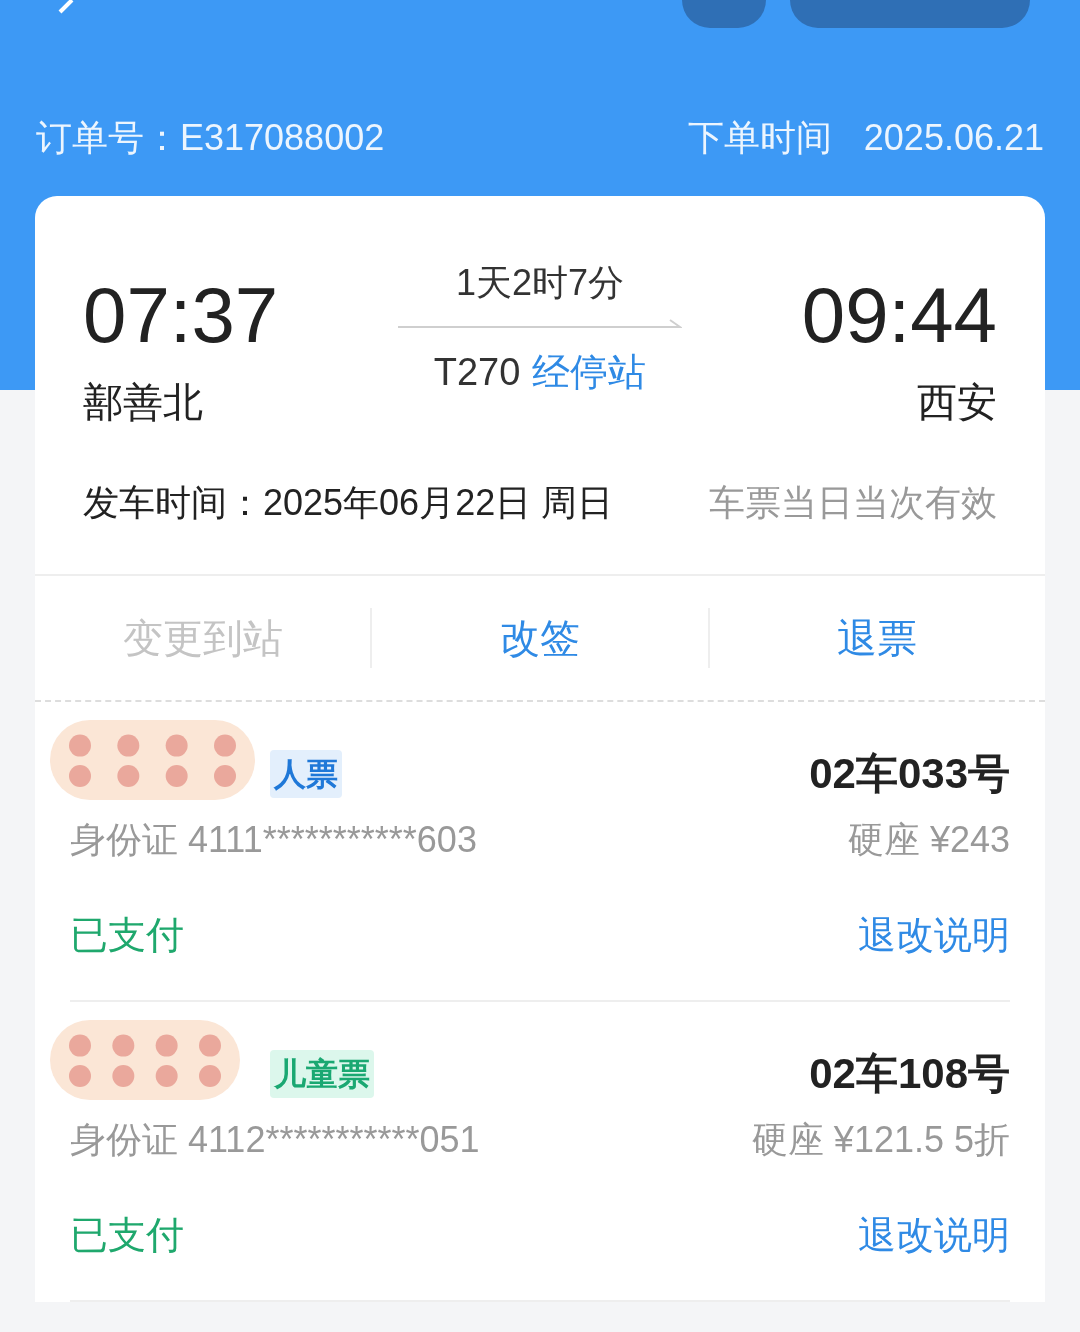 The width and height of the screenshot is (1080, 1332). What do you see at coordinates (540, 638) in the screenshot?
I see `action-button: 改签` at bounding box center [540, 638].